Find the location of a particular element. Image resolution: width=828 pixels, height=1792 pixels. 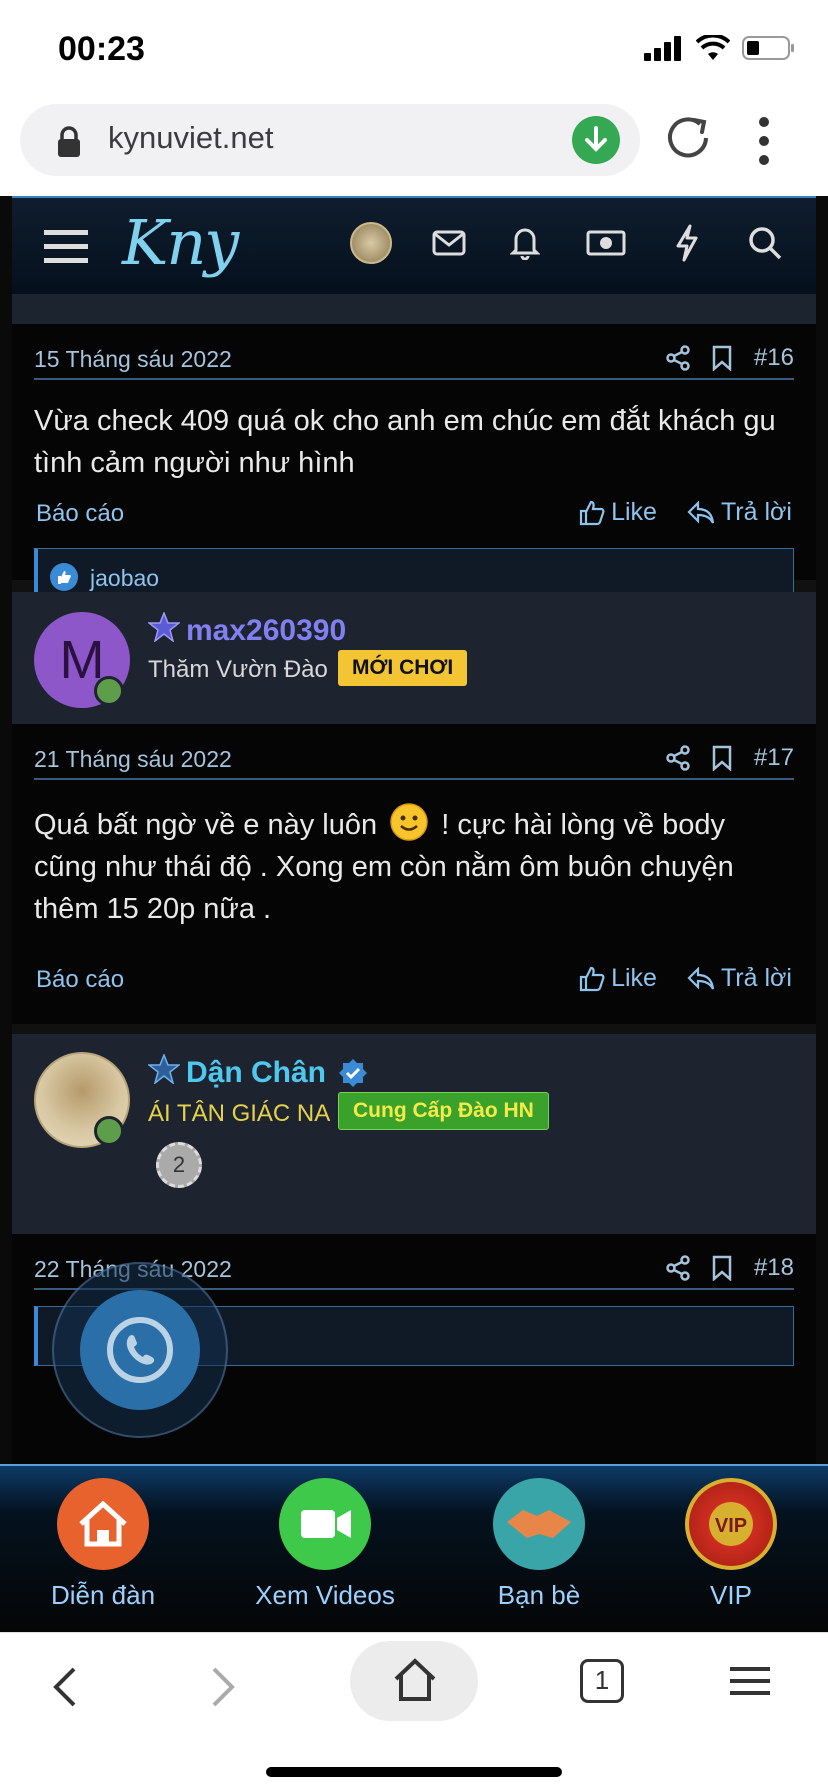

floating-chat-button is located at coordinates (140, 1350).